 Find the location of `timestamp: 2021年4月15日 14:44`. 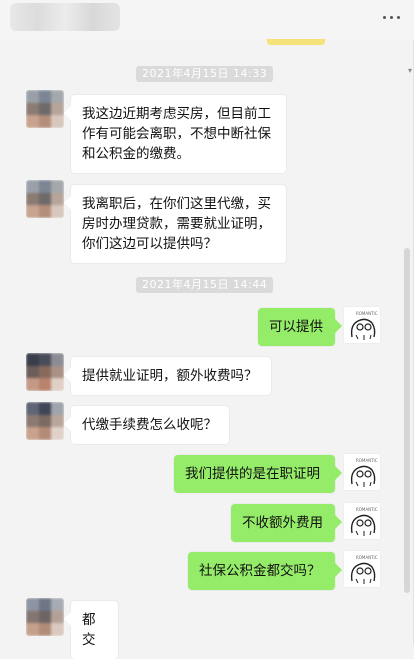

timestamp: 2021年4月15日 14:44 is located at coordinates (205, 285).